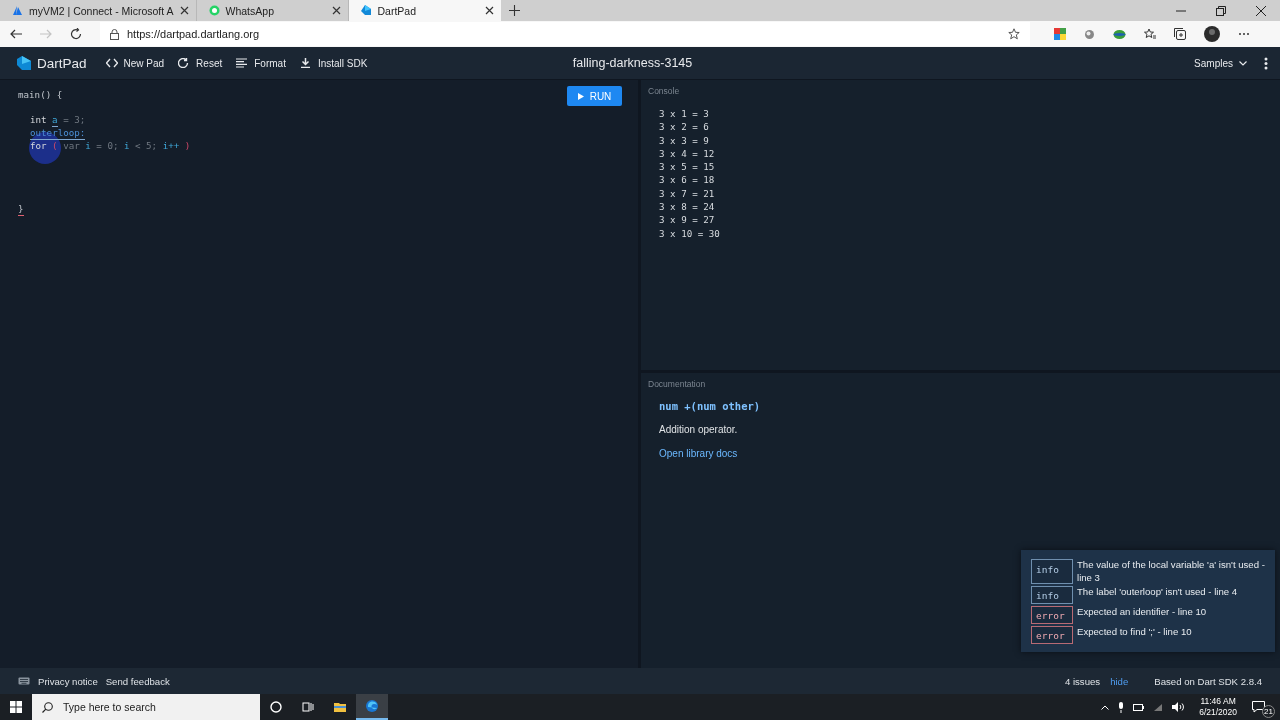 The width and height of the screenshot is (1280, 720). Describe the element at coordinates (514, 10) in the screenshot. I see `new-tab-icon` at that location.